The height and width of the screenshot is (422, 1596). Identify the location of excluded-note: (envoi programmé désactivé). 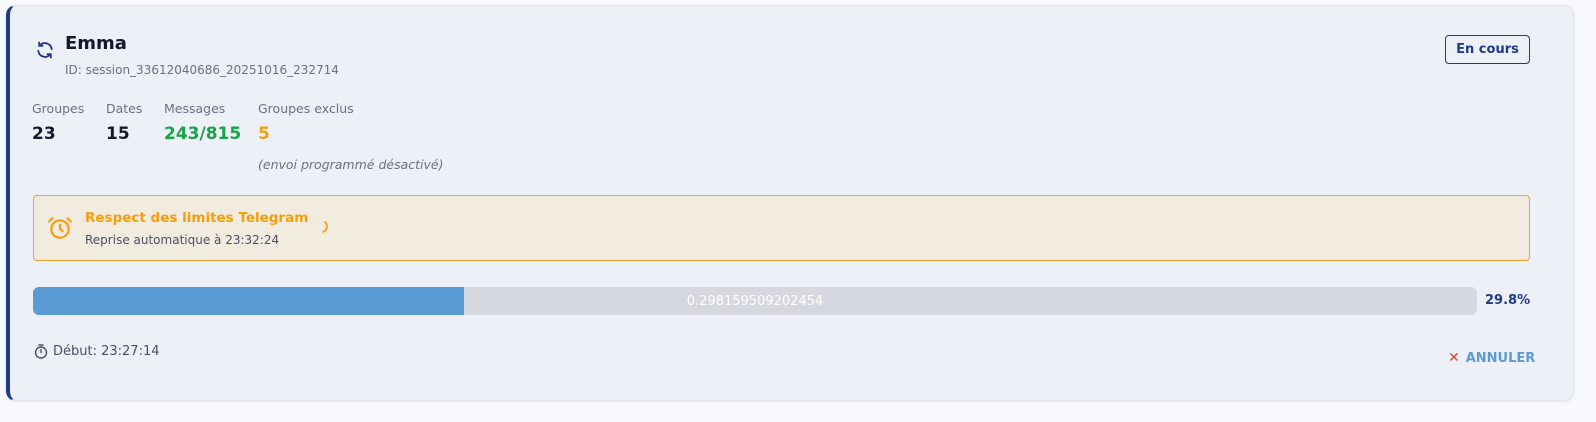
(351, 164).